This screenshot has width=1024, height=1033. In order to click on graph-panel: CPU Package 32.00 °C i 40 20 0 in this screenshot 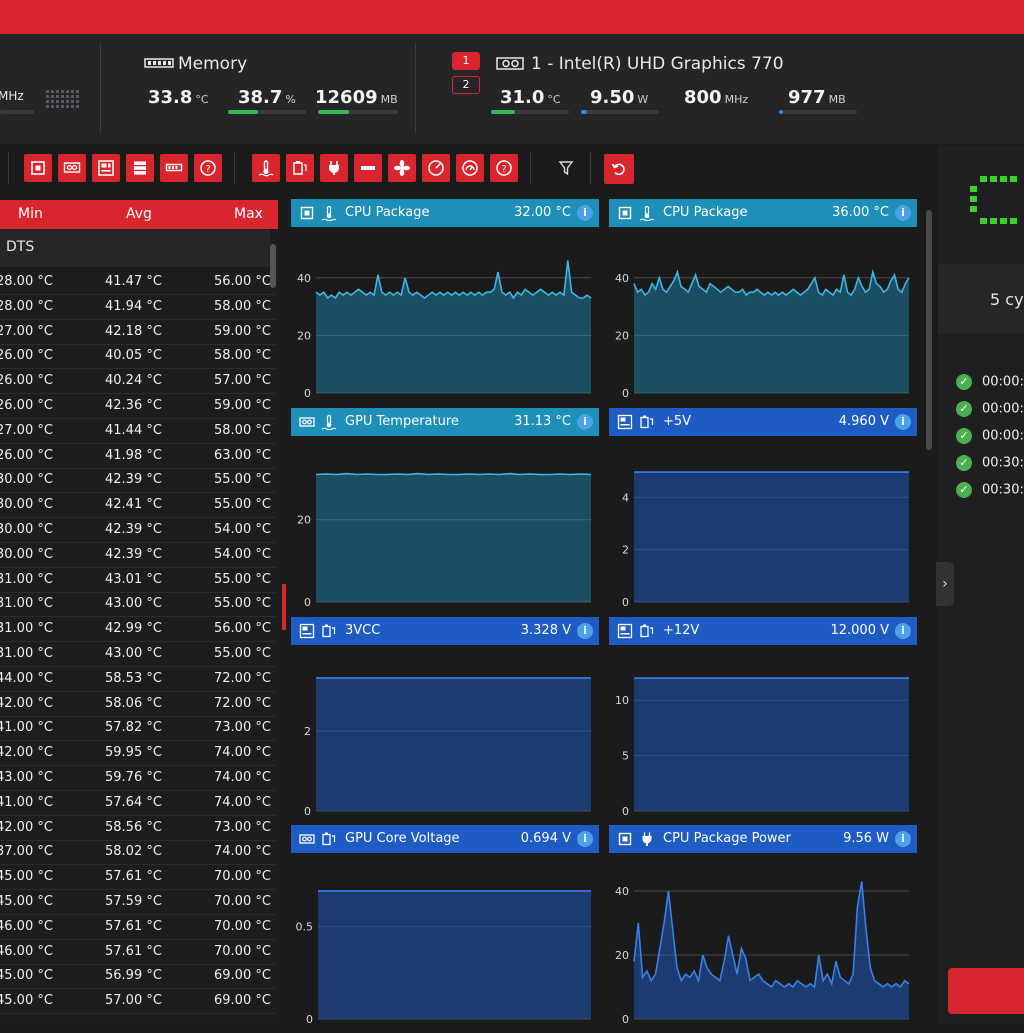, I will do `click(445, 303)`.